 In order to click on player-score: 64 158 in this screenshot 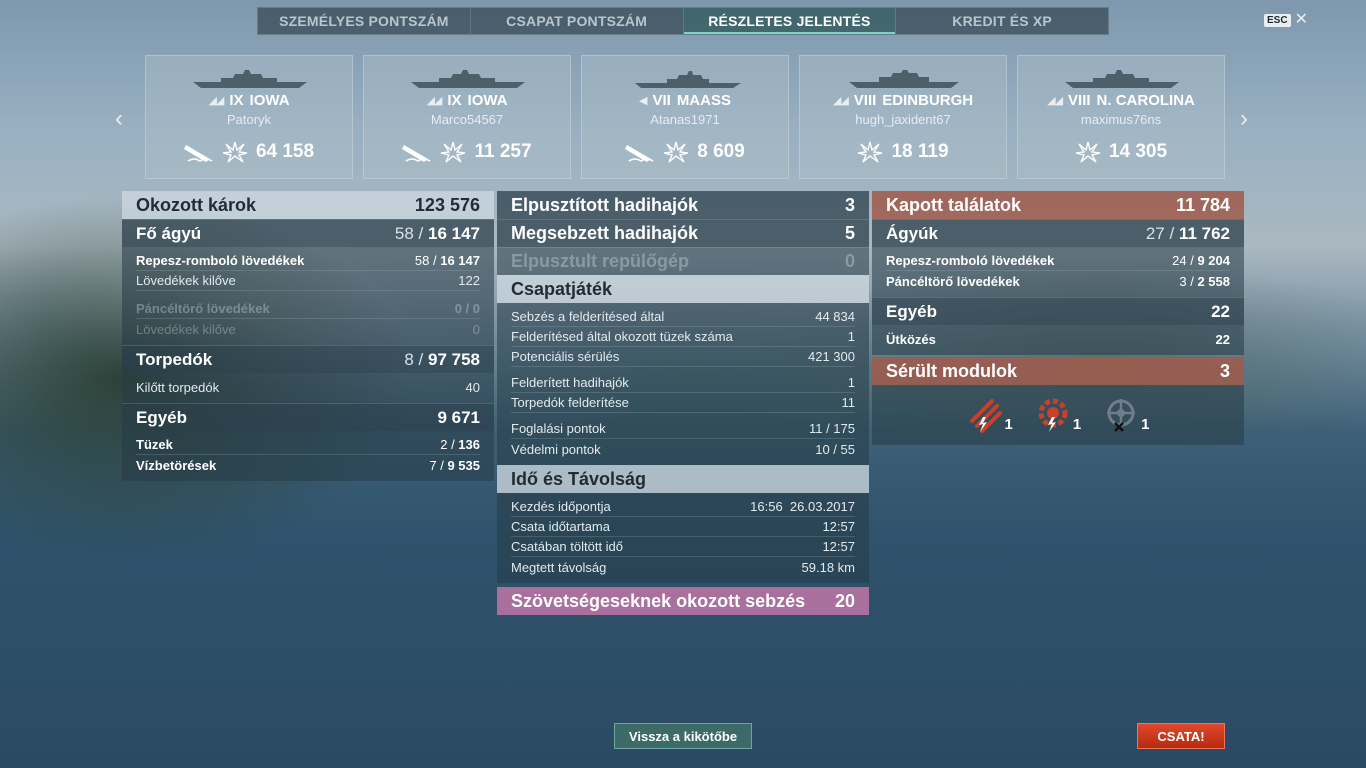, I will do `click(285, 151)`.